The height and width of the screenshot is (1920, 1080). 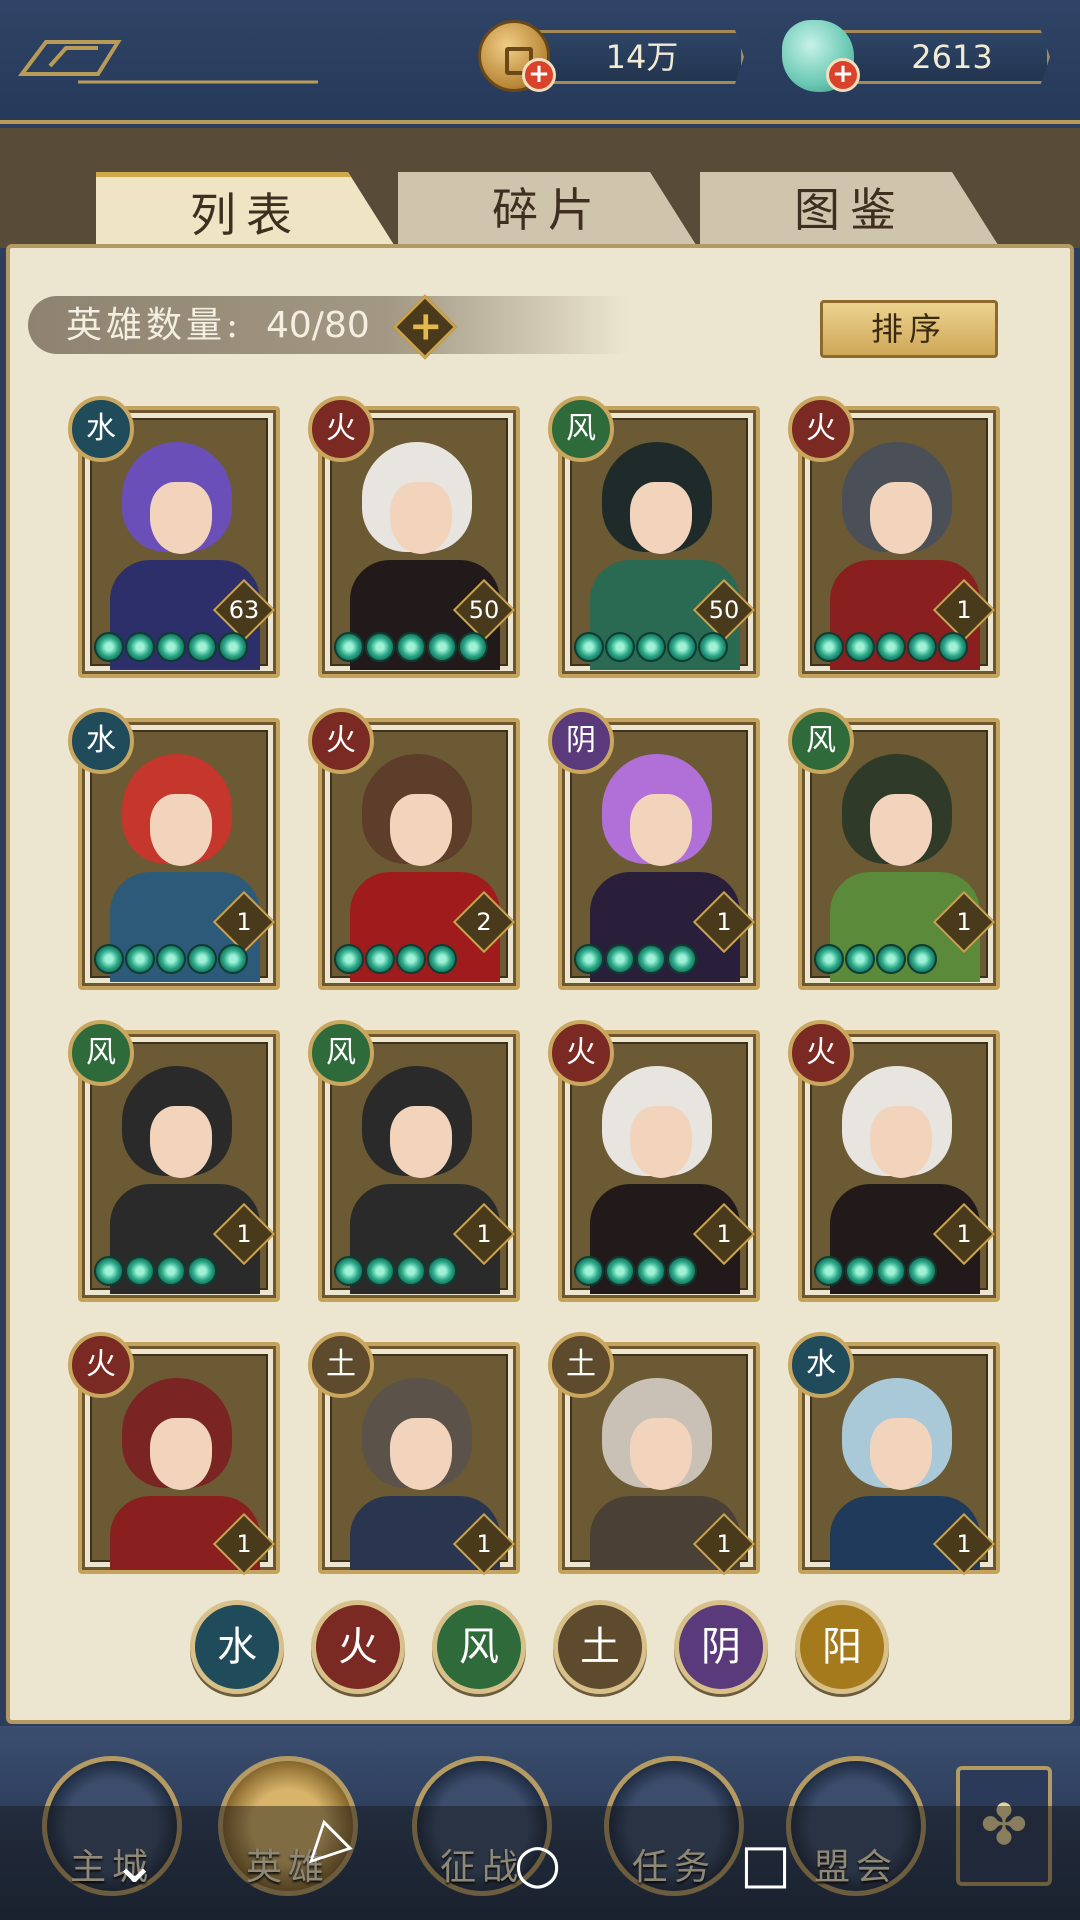 What do you see at coordinates (168, 62) in the screenshot?
I see `pattern-logo-icon` at bounding box center [168, 62].